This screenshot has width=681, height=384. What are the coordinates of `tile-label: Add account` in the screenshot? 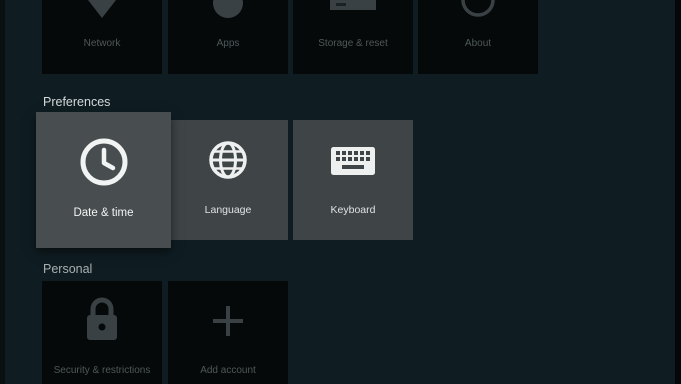 It's located at (228, 370).